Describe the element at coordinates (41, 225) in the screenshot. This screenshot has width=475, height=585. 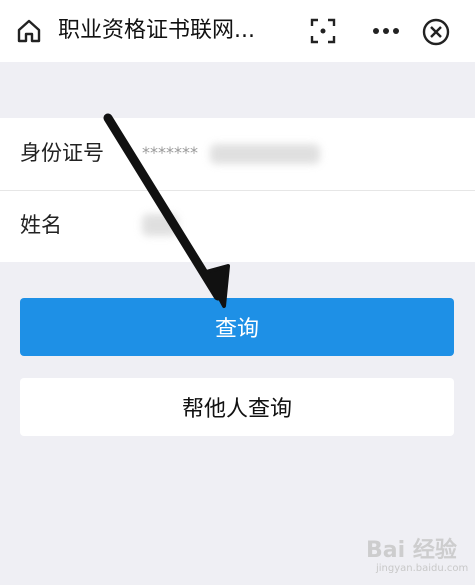
I see `name-label: 姓名` at that location.